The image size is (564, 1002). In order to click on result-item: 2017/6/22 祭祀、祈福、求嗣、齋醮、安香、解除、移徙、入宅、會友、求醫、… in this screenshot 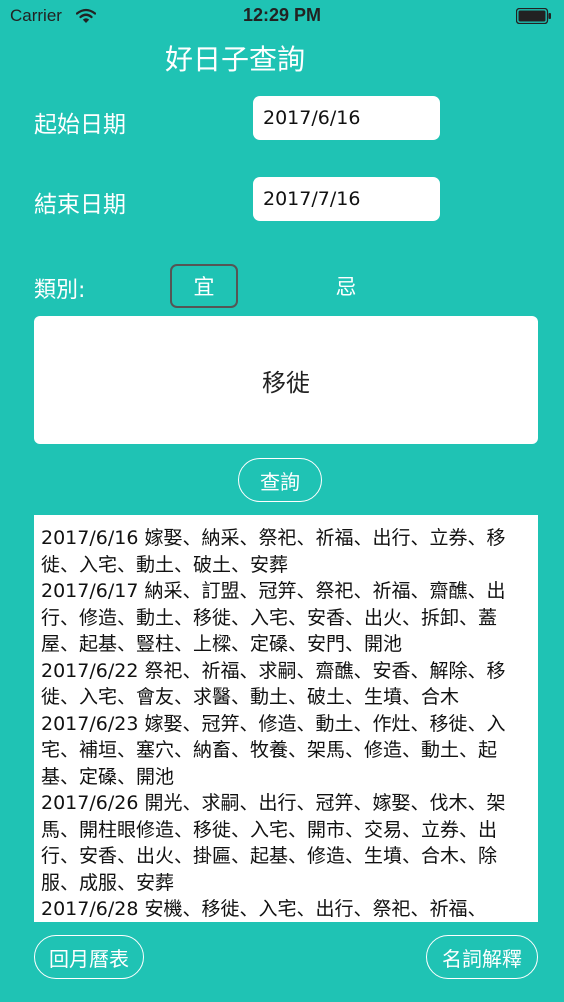, I will do `click(286, 684)`.